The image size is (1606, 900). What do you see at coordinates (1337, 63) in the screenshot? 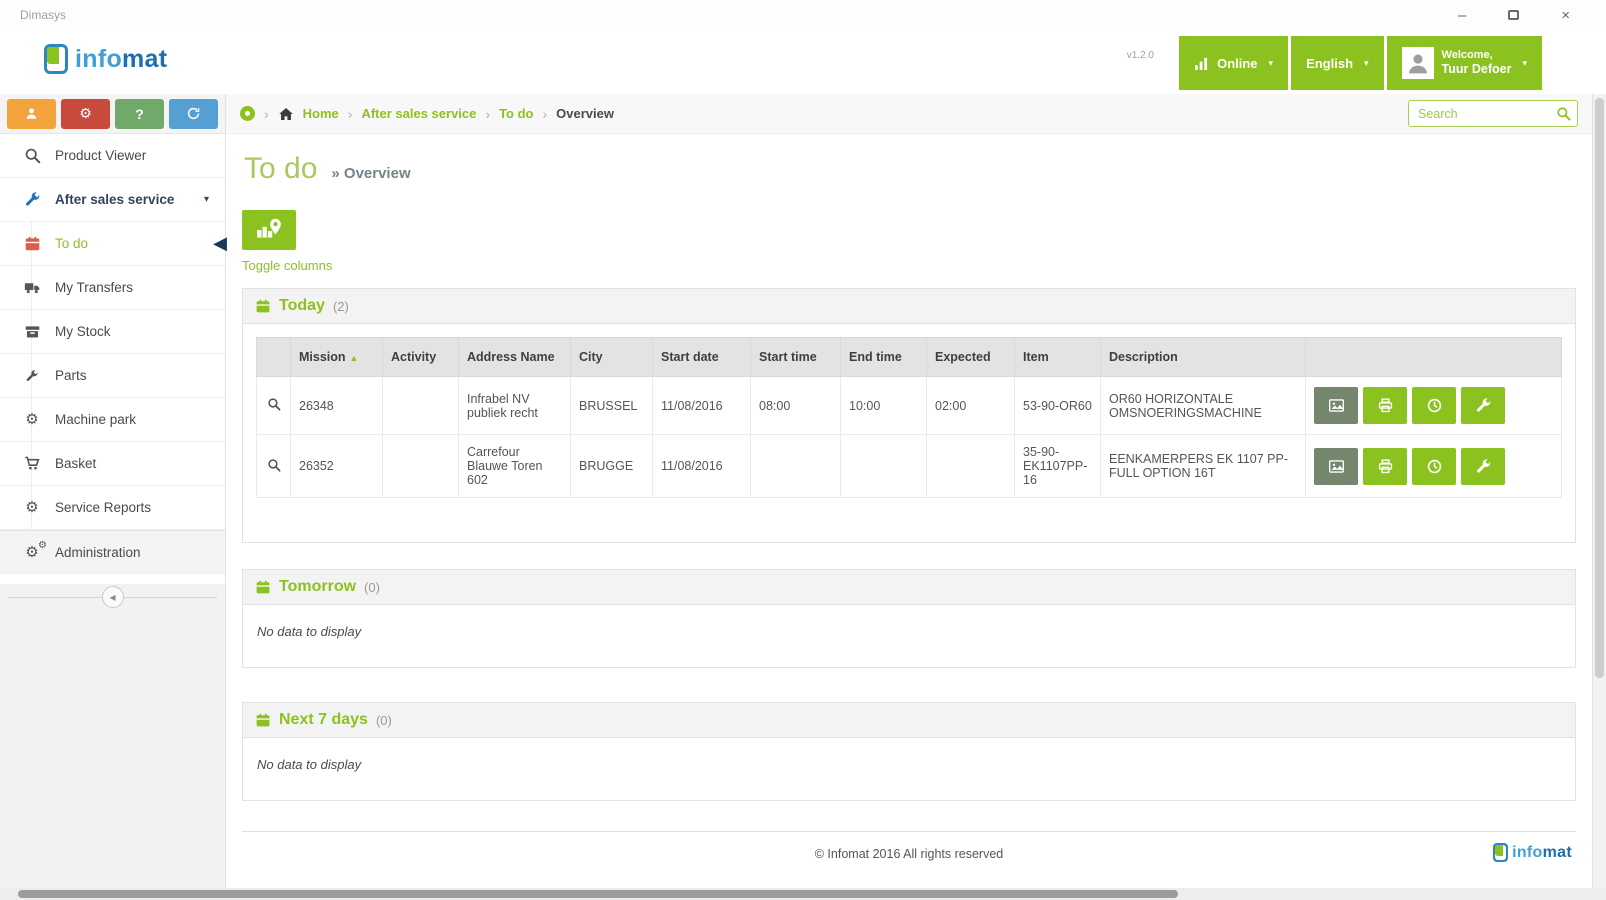
I see `language-button: English ▾` at bounding box center [1337, 63].